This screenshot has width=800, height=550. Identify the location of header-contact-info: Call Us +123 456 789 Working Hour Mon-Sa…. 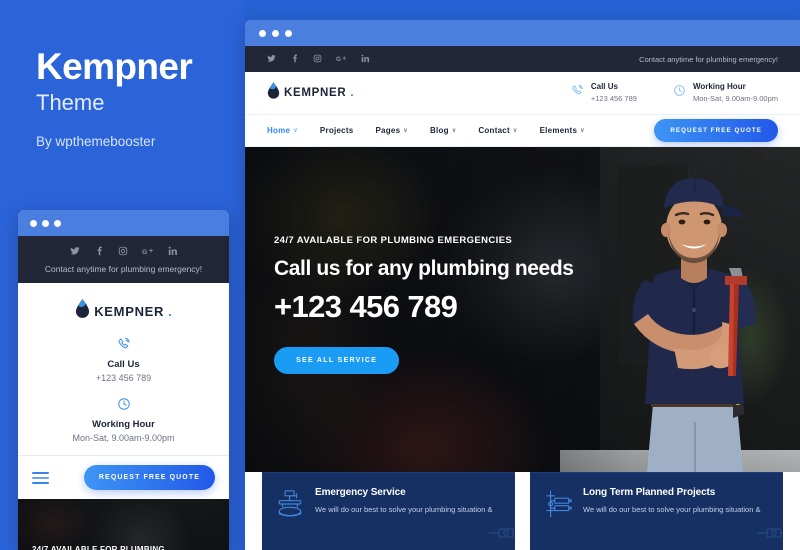
(674, 93).